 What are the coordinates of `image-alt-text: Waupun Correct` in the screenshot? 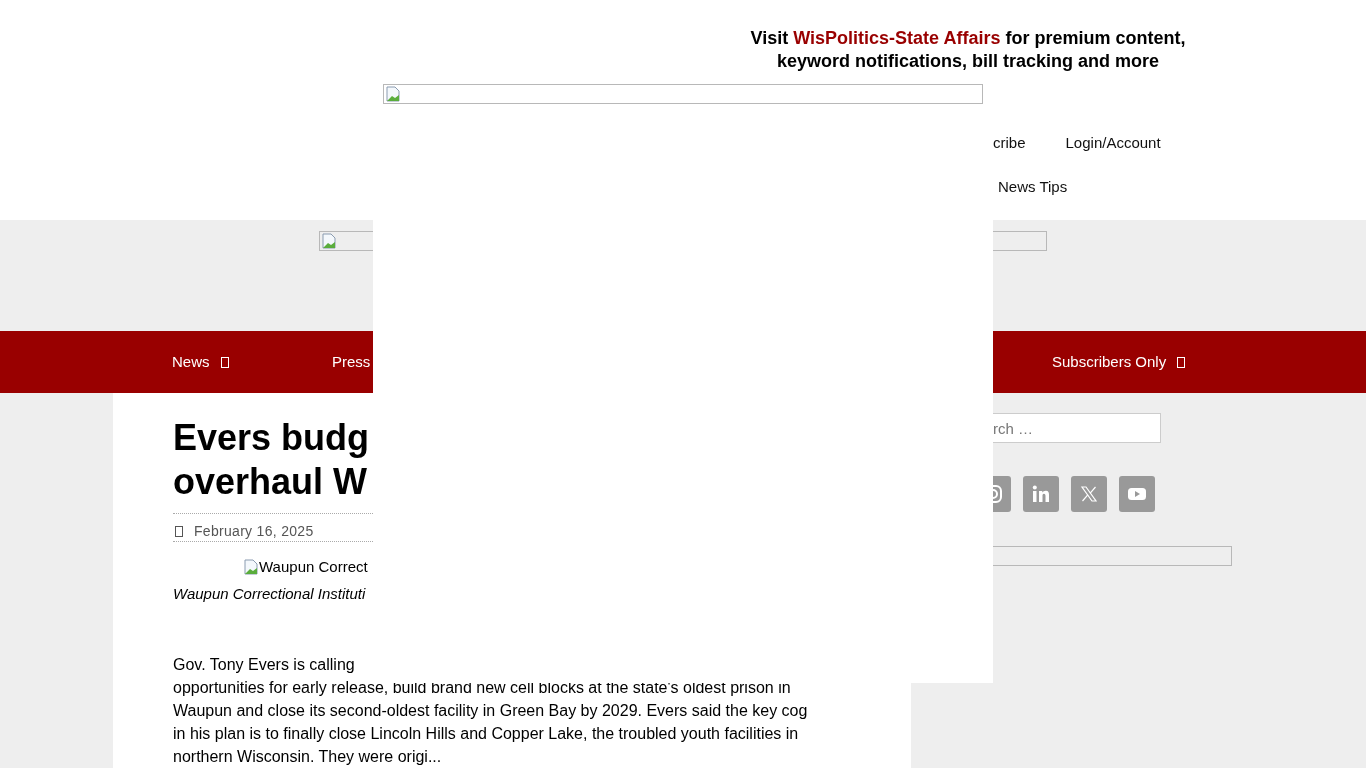 It's located at (313, 566).